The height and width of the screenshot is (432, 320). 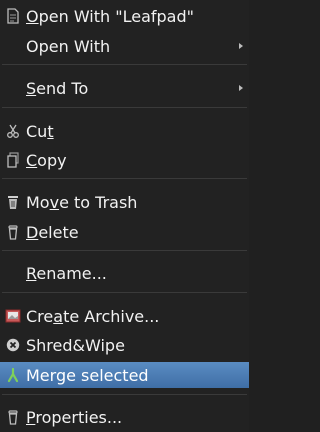 I want to click on menu-item-merge-selected: Merge selected, so click(x=124, y=375).